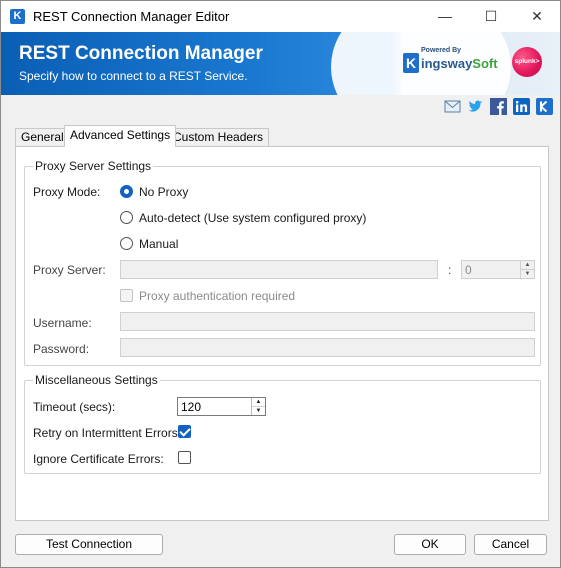  Describe the element at coordinates (491, 16) in the screenshot. I see `maximize-button: ☐` at that location.